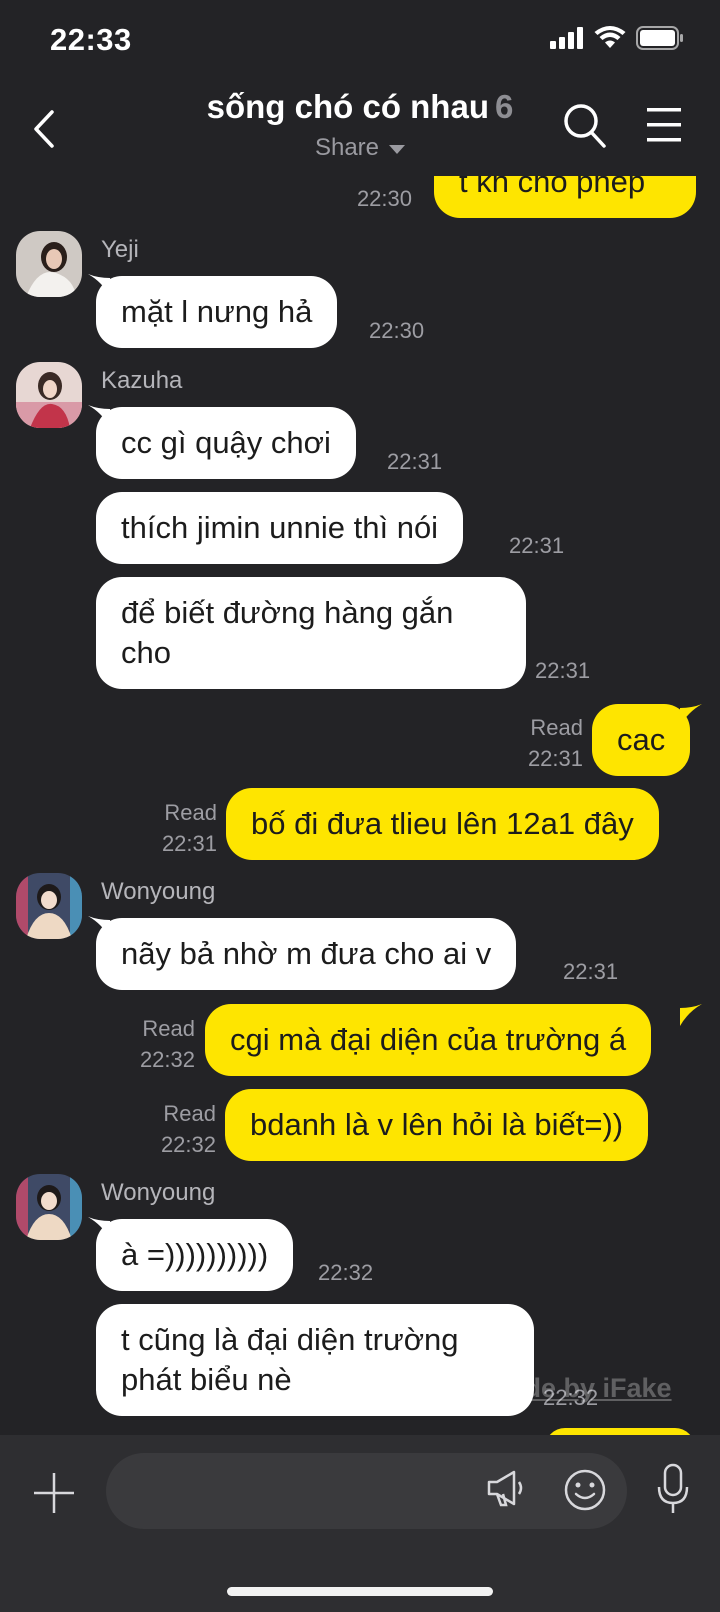 The image size is (720, 1612). I want to click on message-bubble-incoming: thích jimin unnie thì nói, so click(280, 528).